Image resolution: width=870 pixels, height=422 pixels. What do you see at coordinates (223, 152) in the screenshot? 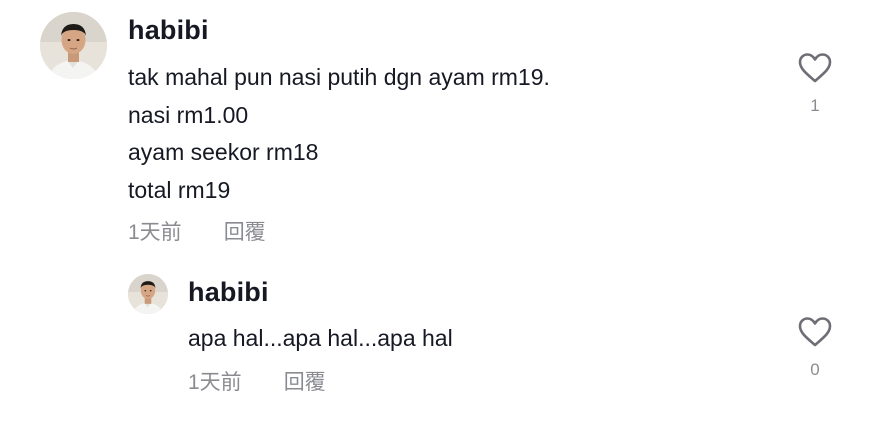
I see `comment-text-line: ayam seekor rm18` at bounding box center [223, 152].